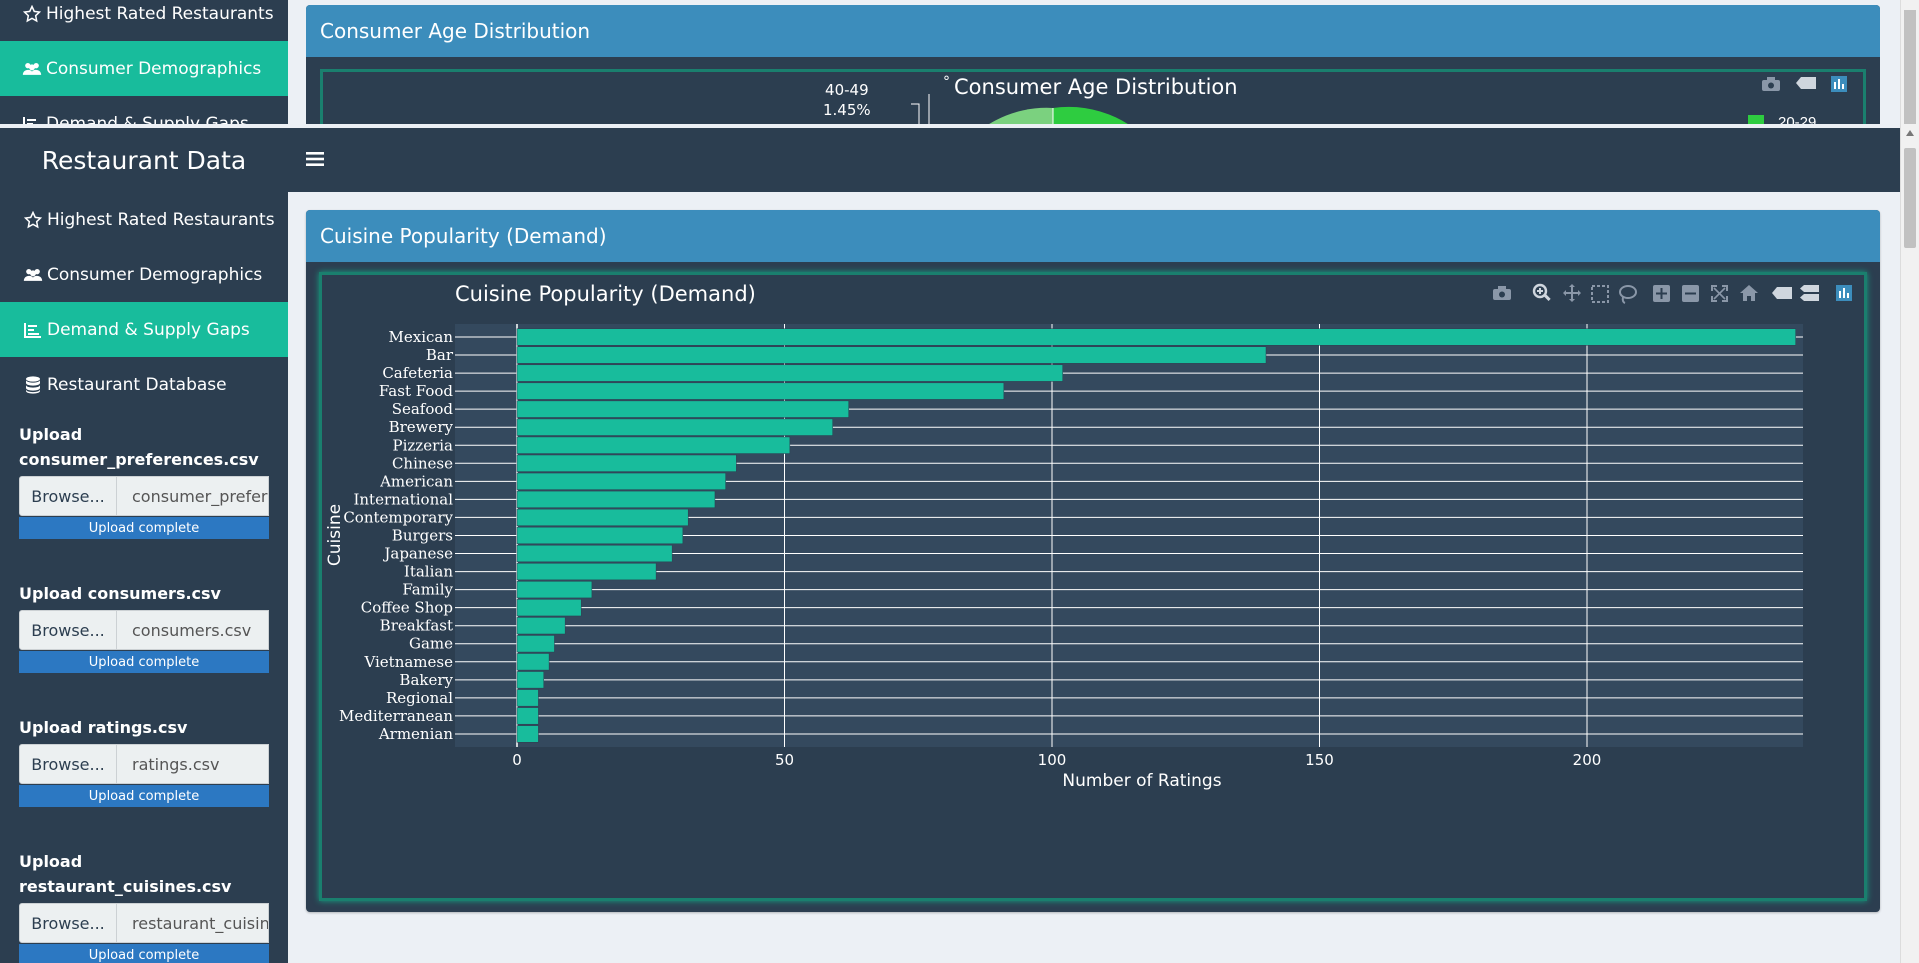 The height and width of the screenshot is (963, 1919). I want to click on bar-regional, so click(527, 698).